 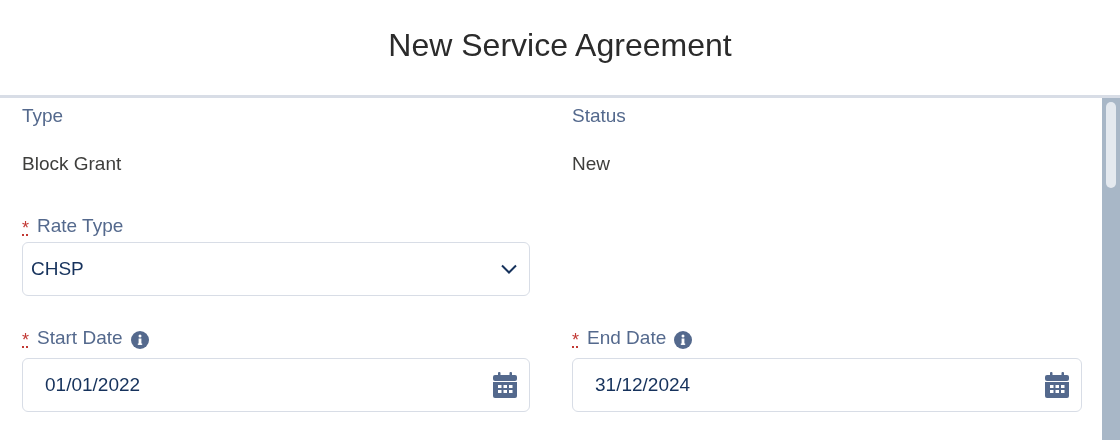 What do you see at coordinates (80, 226) in the screenshot?
I see `field-label: Rate Type` at bounding box center [80, 226].